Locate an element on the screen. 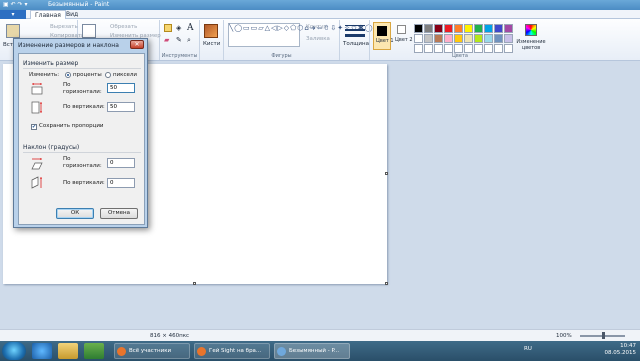 This screenshot has height=361, width=640. tools-group-label: Инструменты is located at coordinates (179, 56).